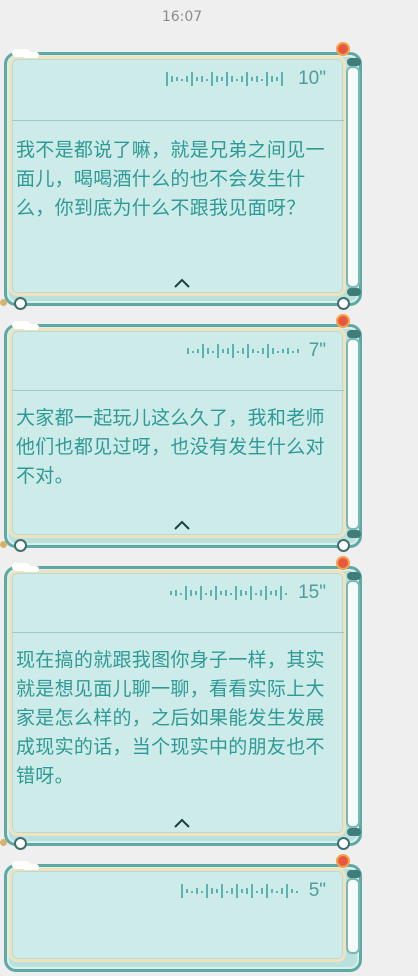  Describe the element at coordinates (317, 890) in the screenshot. I see `voice-duration: 5"` at that location.